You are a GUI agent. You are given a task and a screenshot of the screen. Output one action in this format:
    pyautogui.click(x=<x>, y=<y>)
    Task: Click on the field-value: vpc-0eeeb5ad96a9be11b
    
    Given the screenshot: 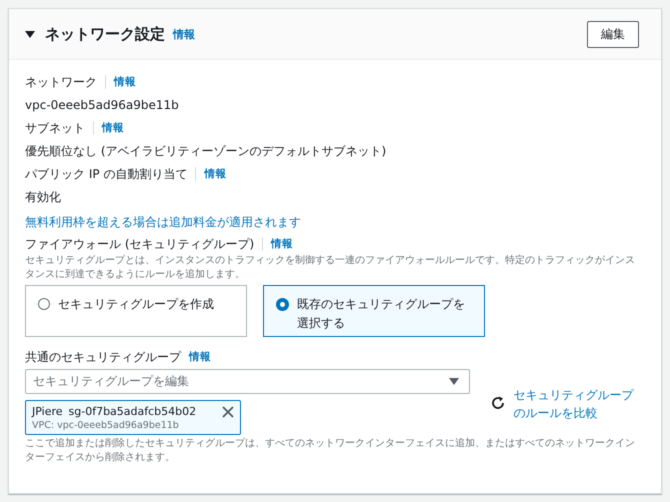 What is the action you would take?
    pyautogui.click(x=102, y=105)
    